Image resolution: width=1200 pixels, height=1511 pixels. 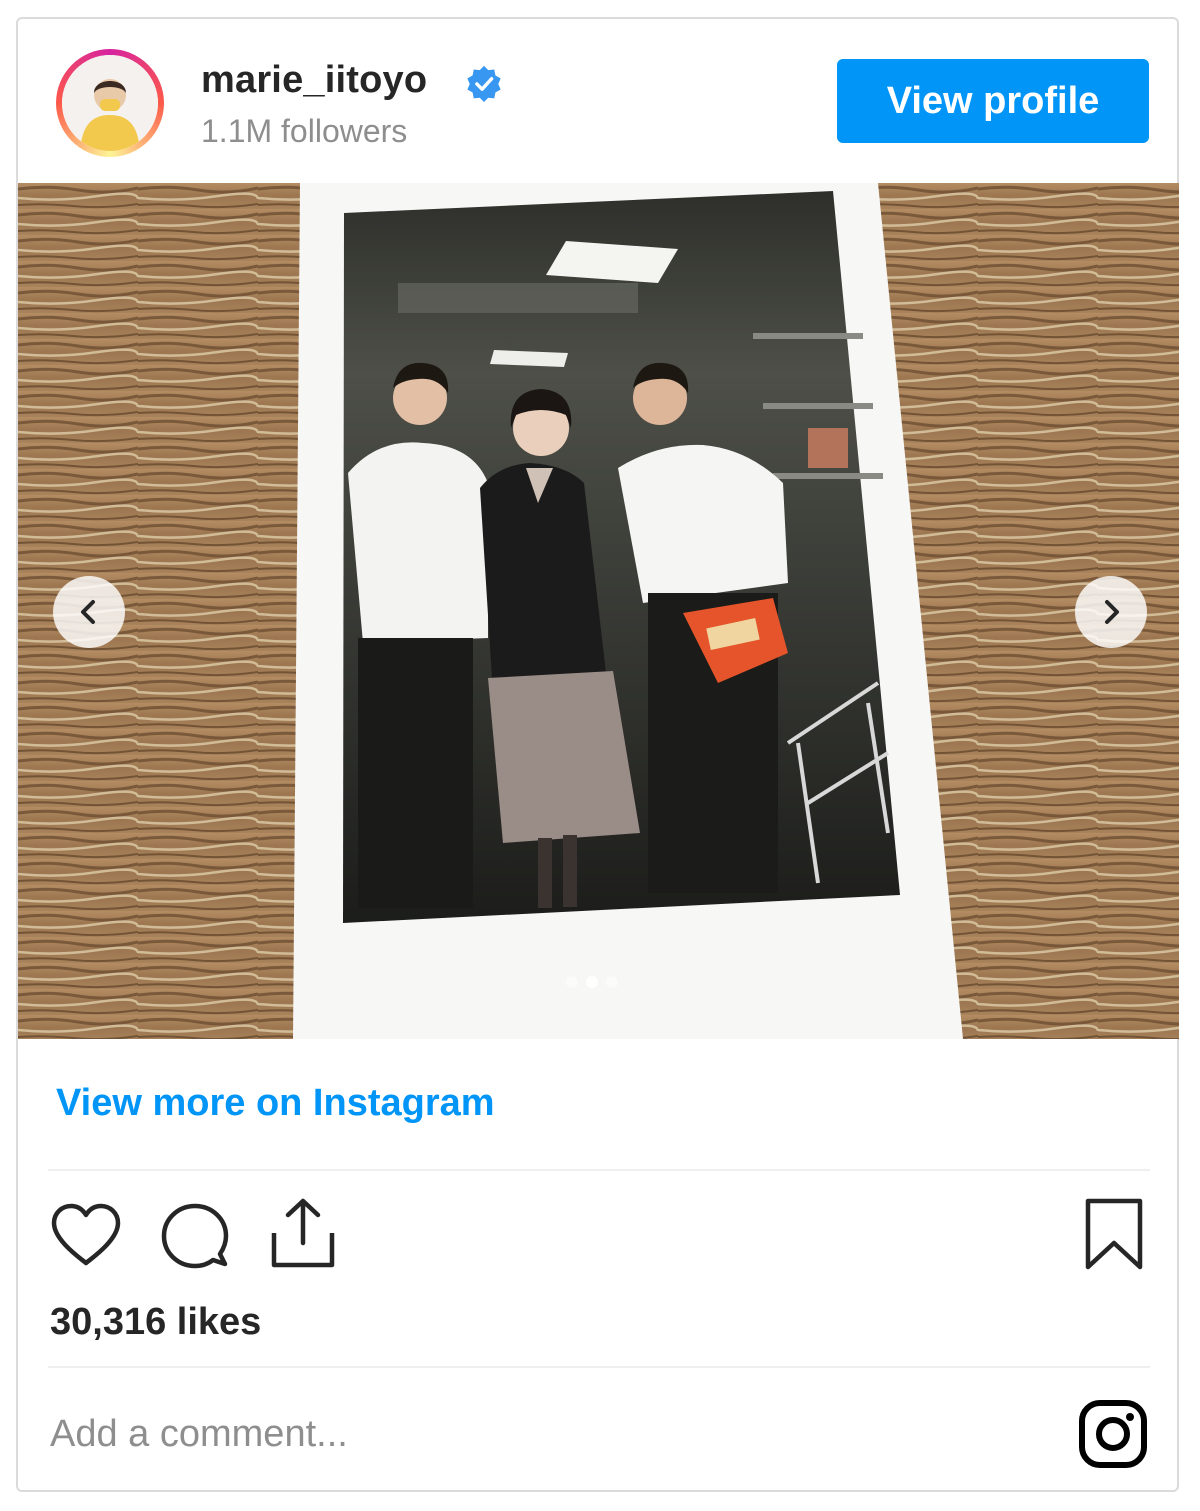 I want to click on carousel-prev-button, so click(x=89, y=612).